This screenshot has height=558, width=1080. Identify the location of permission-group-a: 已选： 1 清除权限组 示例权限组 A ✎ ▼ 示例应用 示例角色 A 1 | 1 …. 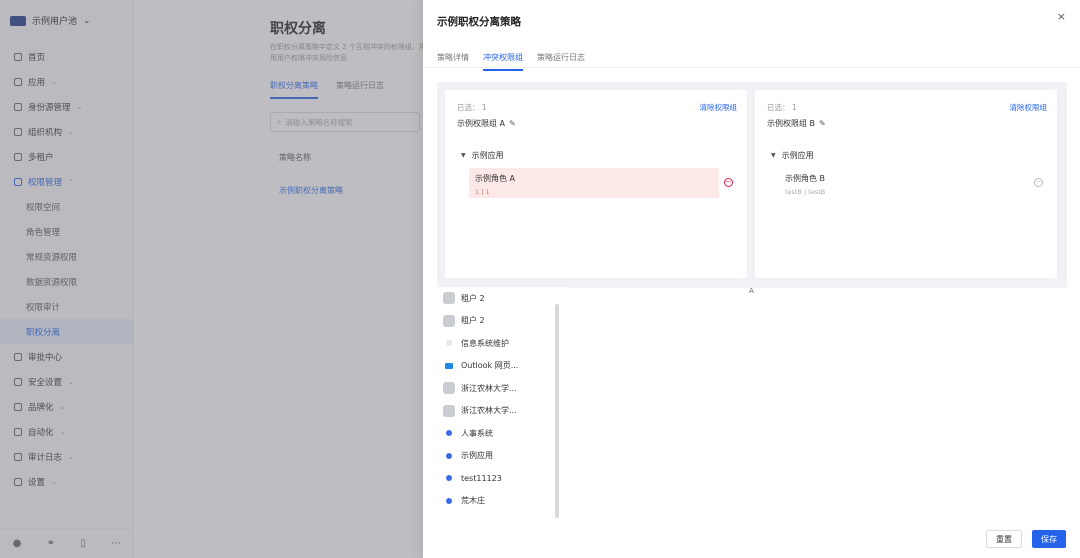
(596, 184).